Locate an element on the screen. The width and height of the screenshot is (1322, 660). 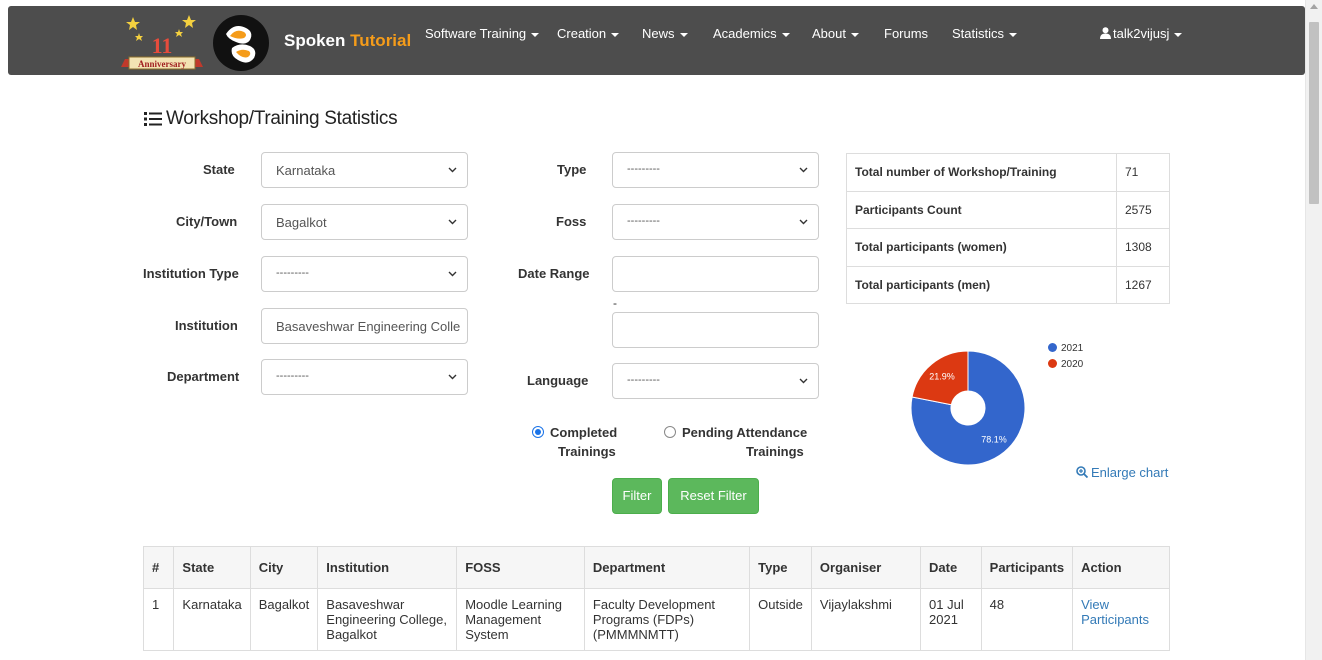
stats-value: 2575 is located at coordinates (1143, 209).